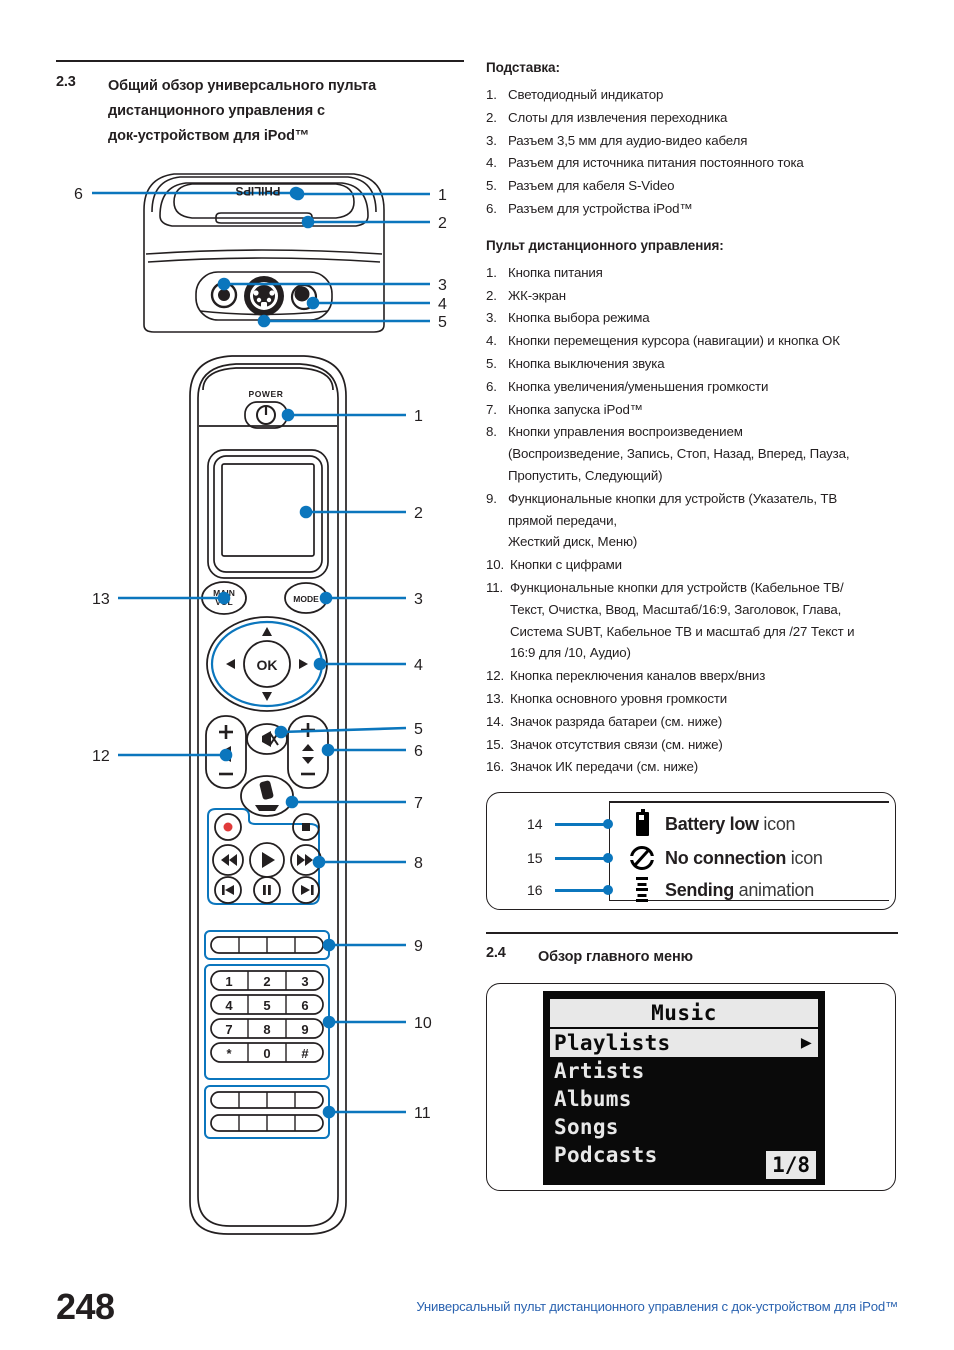 Image resolution: width=954 pixels, height=1350 pixels. What do you see at coordinates (628, 140) in the screenshot?
I see `list-item-text: Разъем 3,5 мм для аудио-видео кабеля` at bounding box center [628, 140].